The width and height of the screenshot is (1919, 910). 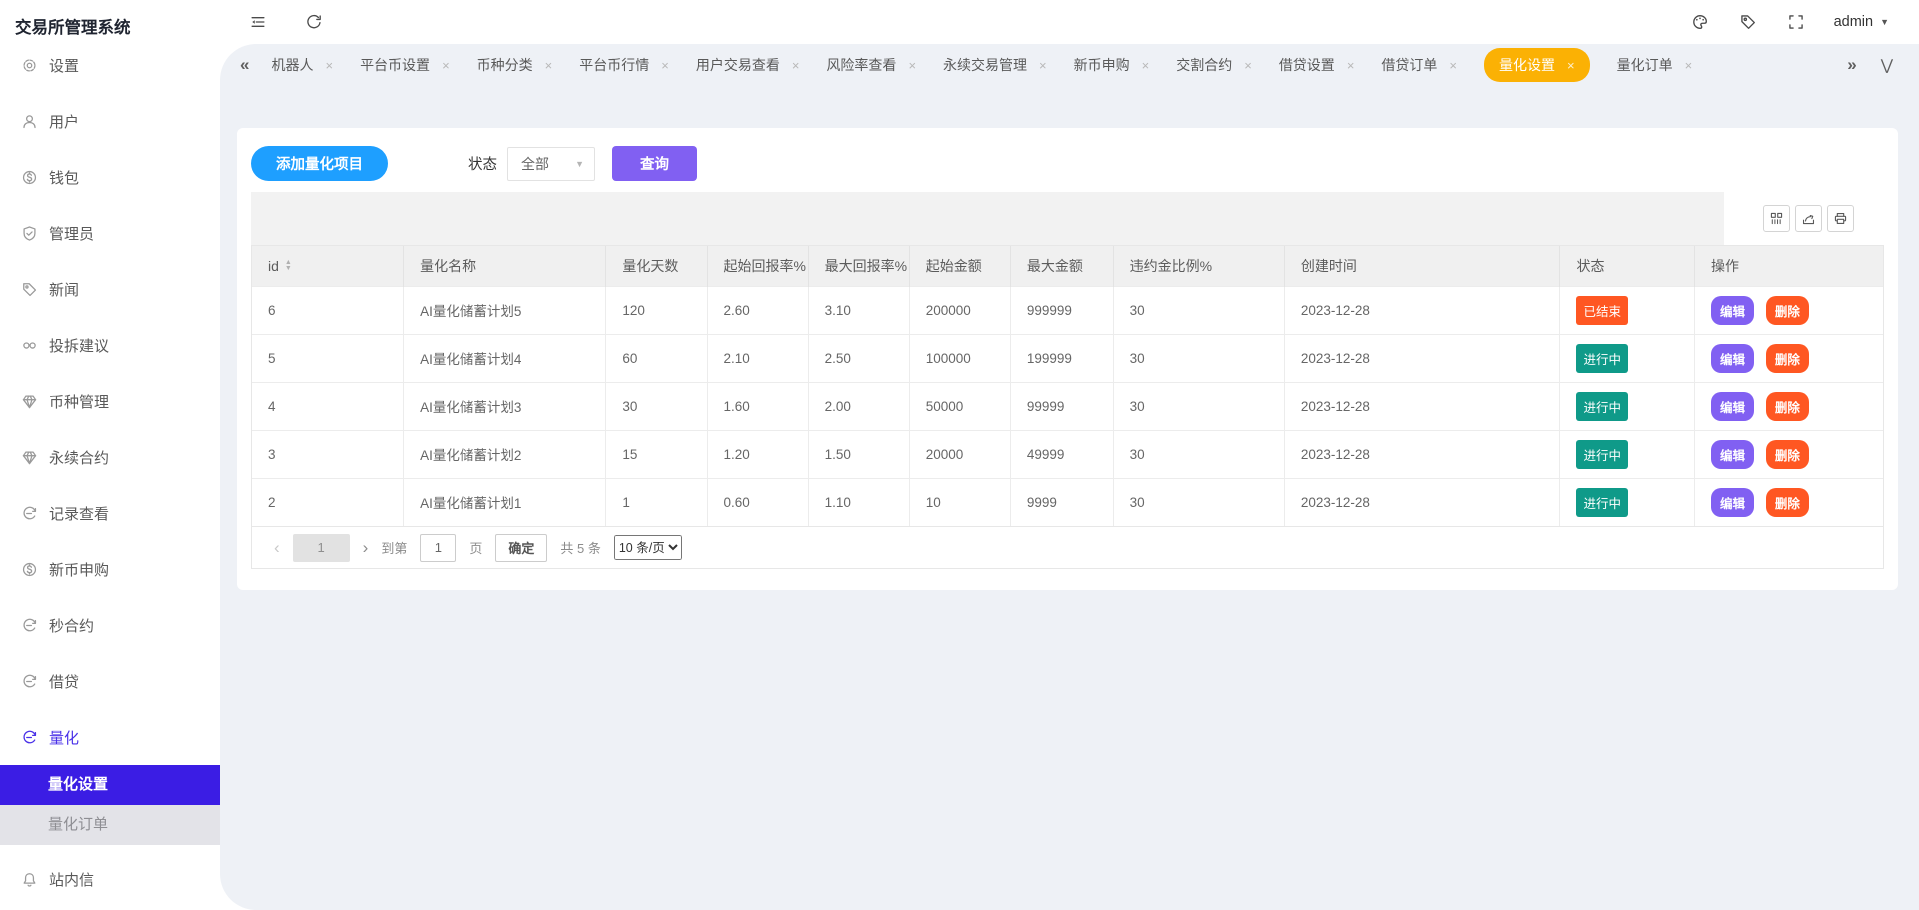 I want to click on cell-penalty: 30, so click(x=1199, y=357).